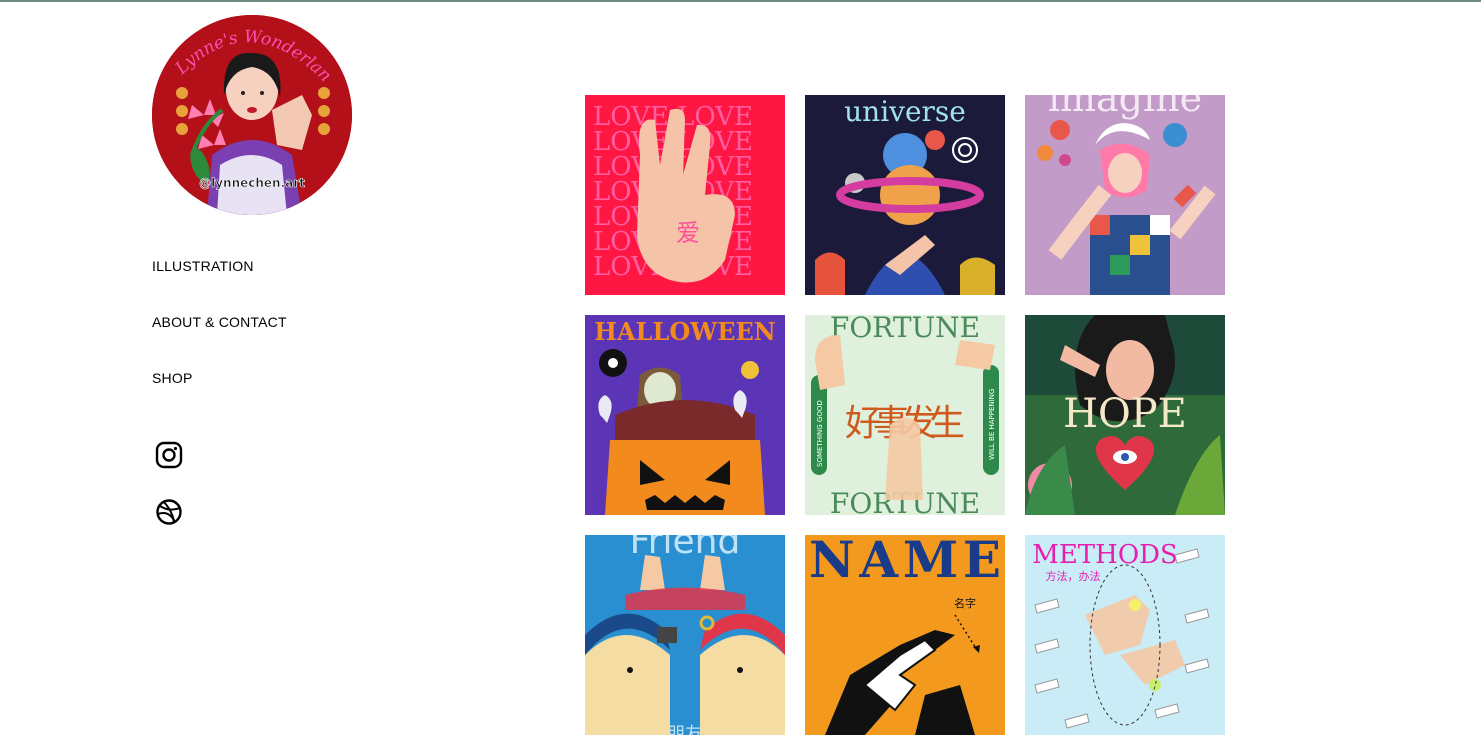  Describe the element at coordinates (905, 329) in the screenshot. I see `svg-text: FORTUNE` at that location.